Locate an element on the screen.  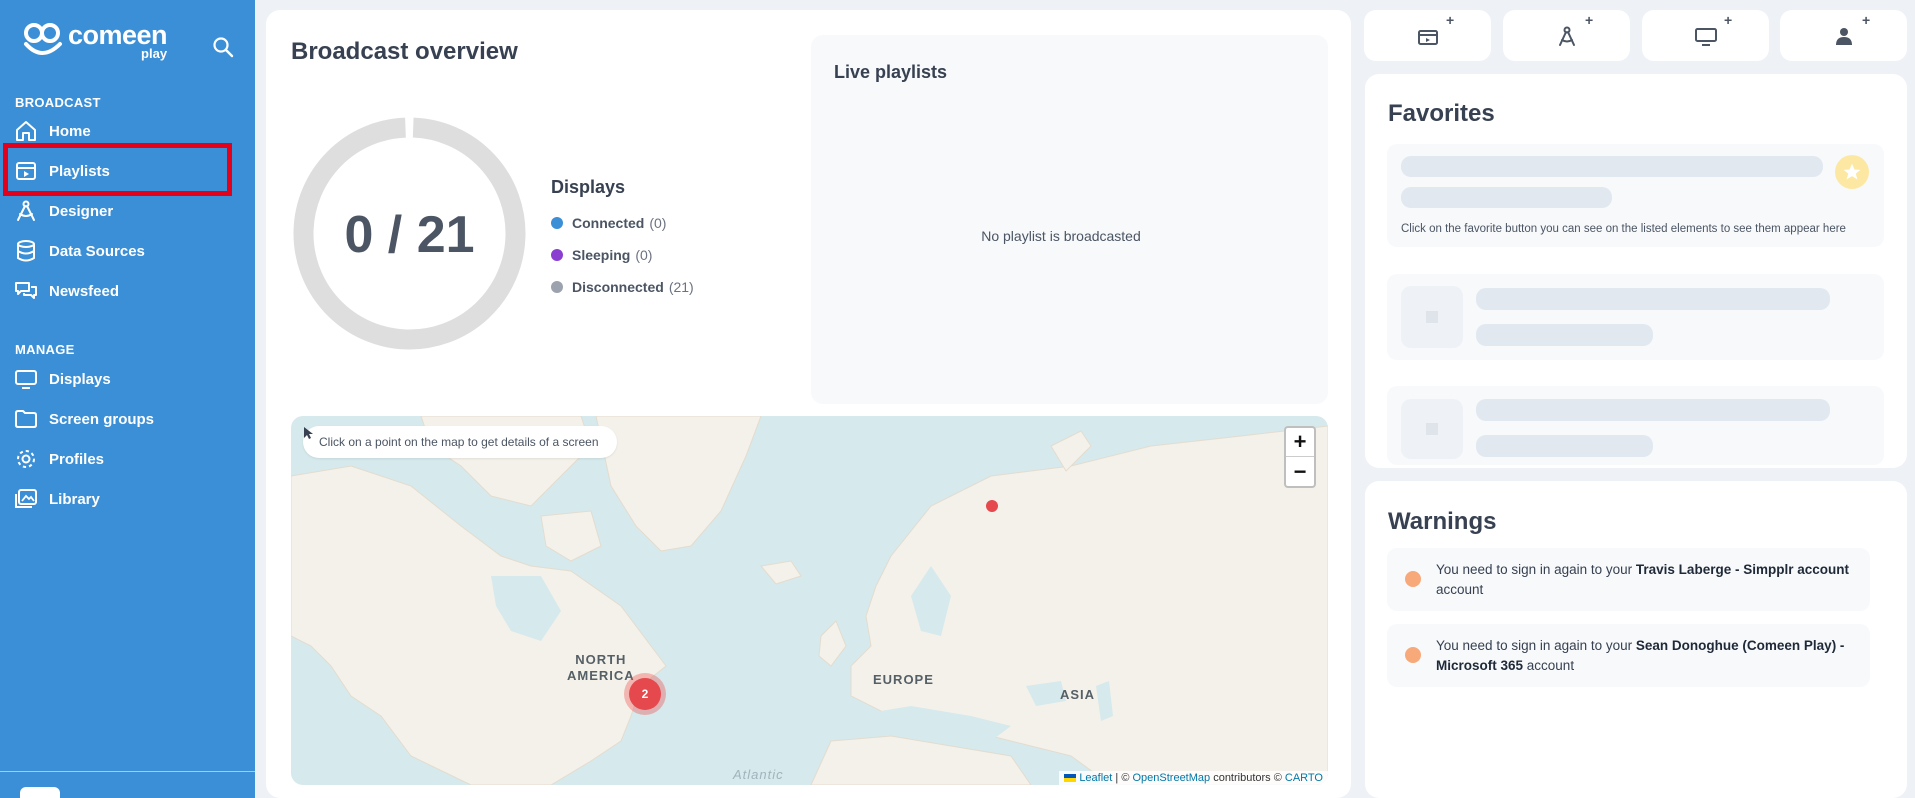
monitor-icon is located at coordinates (26, 379).